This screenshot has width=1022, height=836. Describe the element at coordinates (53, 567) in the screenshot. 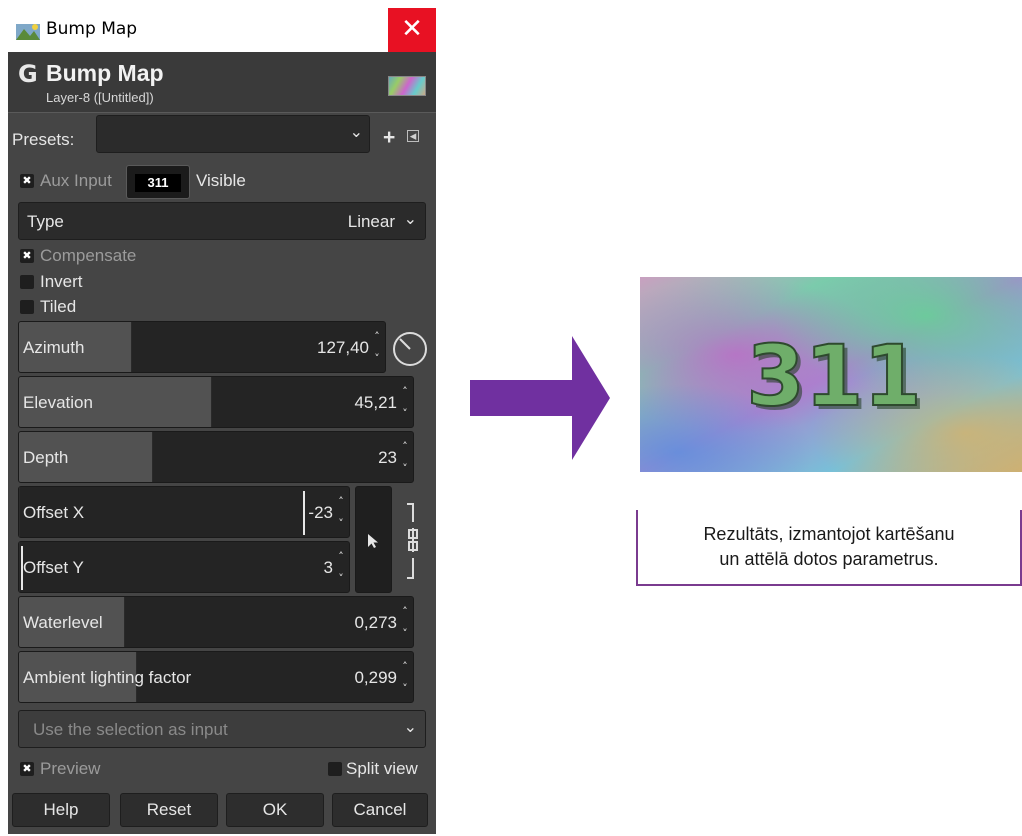

I see `offset-y-label: Offset Y` at that location.